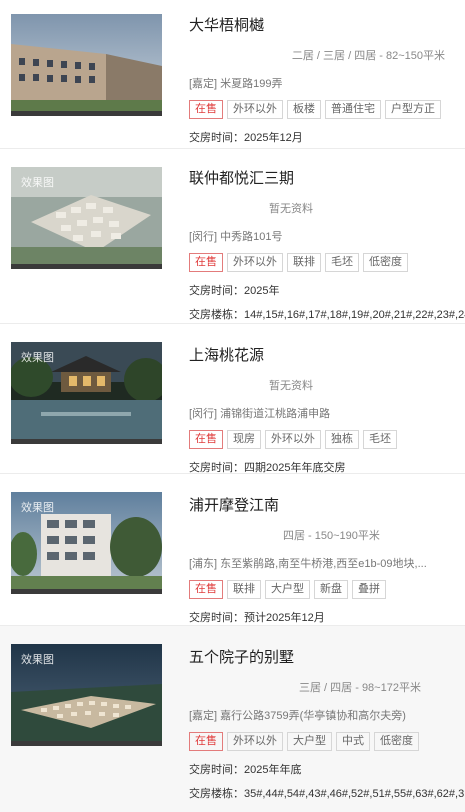 The width and height of the screenshot is (465, 812). Describe the element at coordinates (327, 504) in the screenshot. I see `listing-title: 浦开摩登江南` at that location.